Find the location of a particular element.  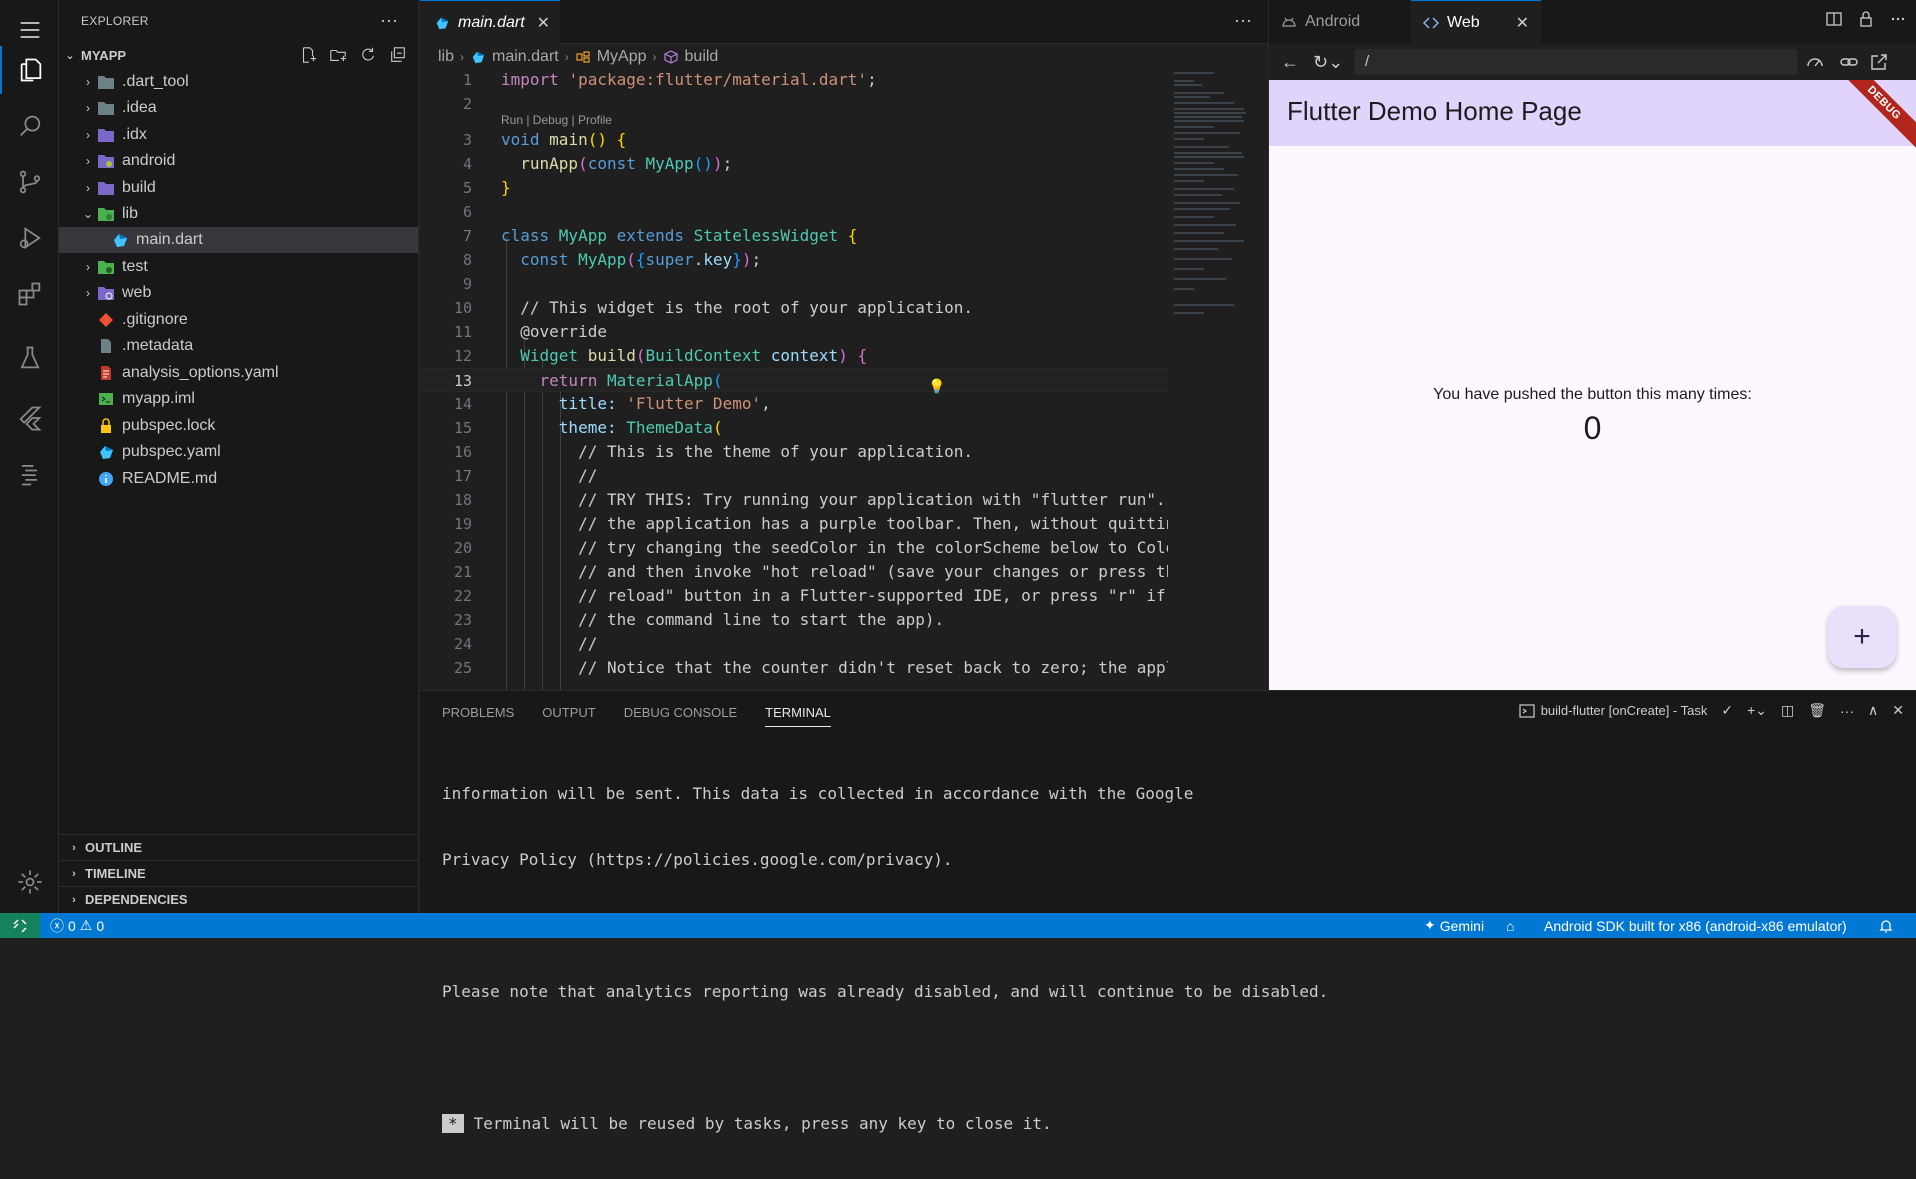

back-arrow-icon: ← is located at coordinates (1290, 62).